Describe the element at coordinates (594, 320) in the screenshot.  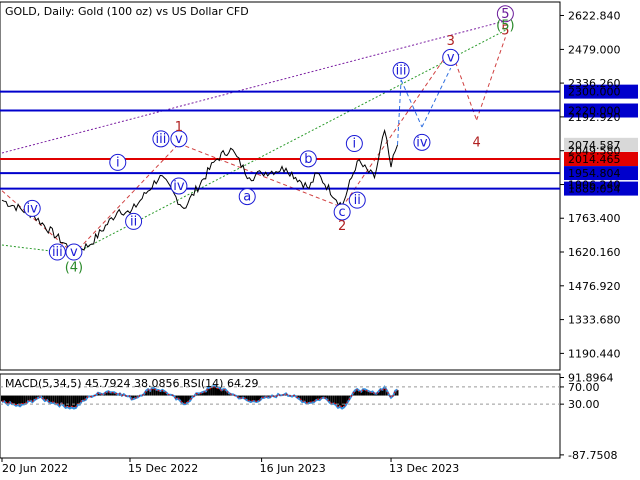
I see `y-tick-label: 1333.680` at that location.